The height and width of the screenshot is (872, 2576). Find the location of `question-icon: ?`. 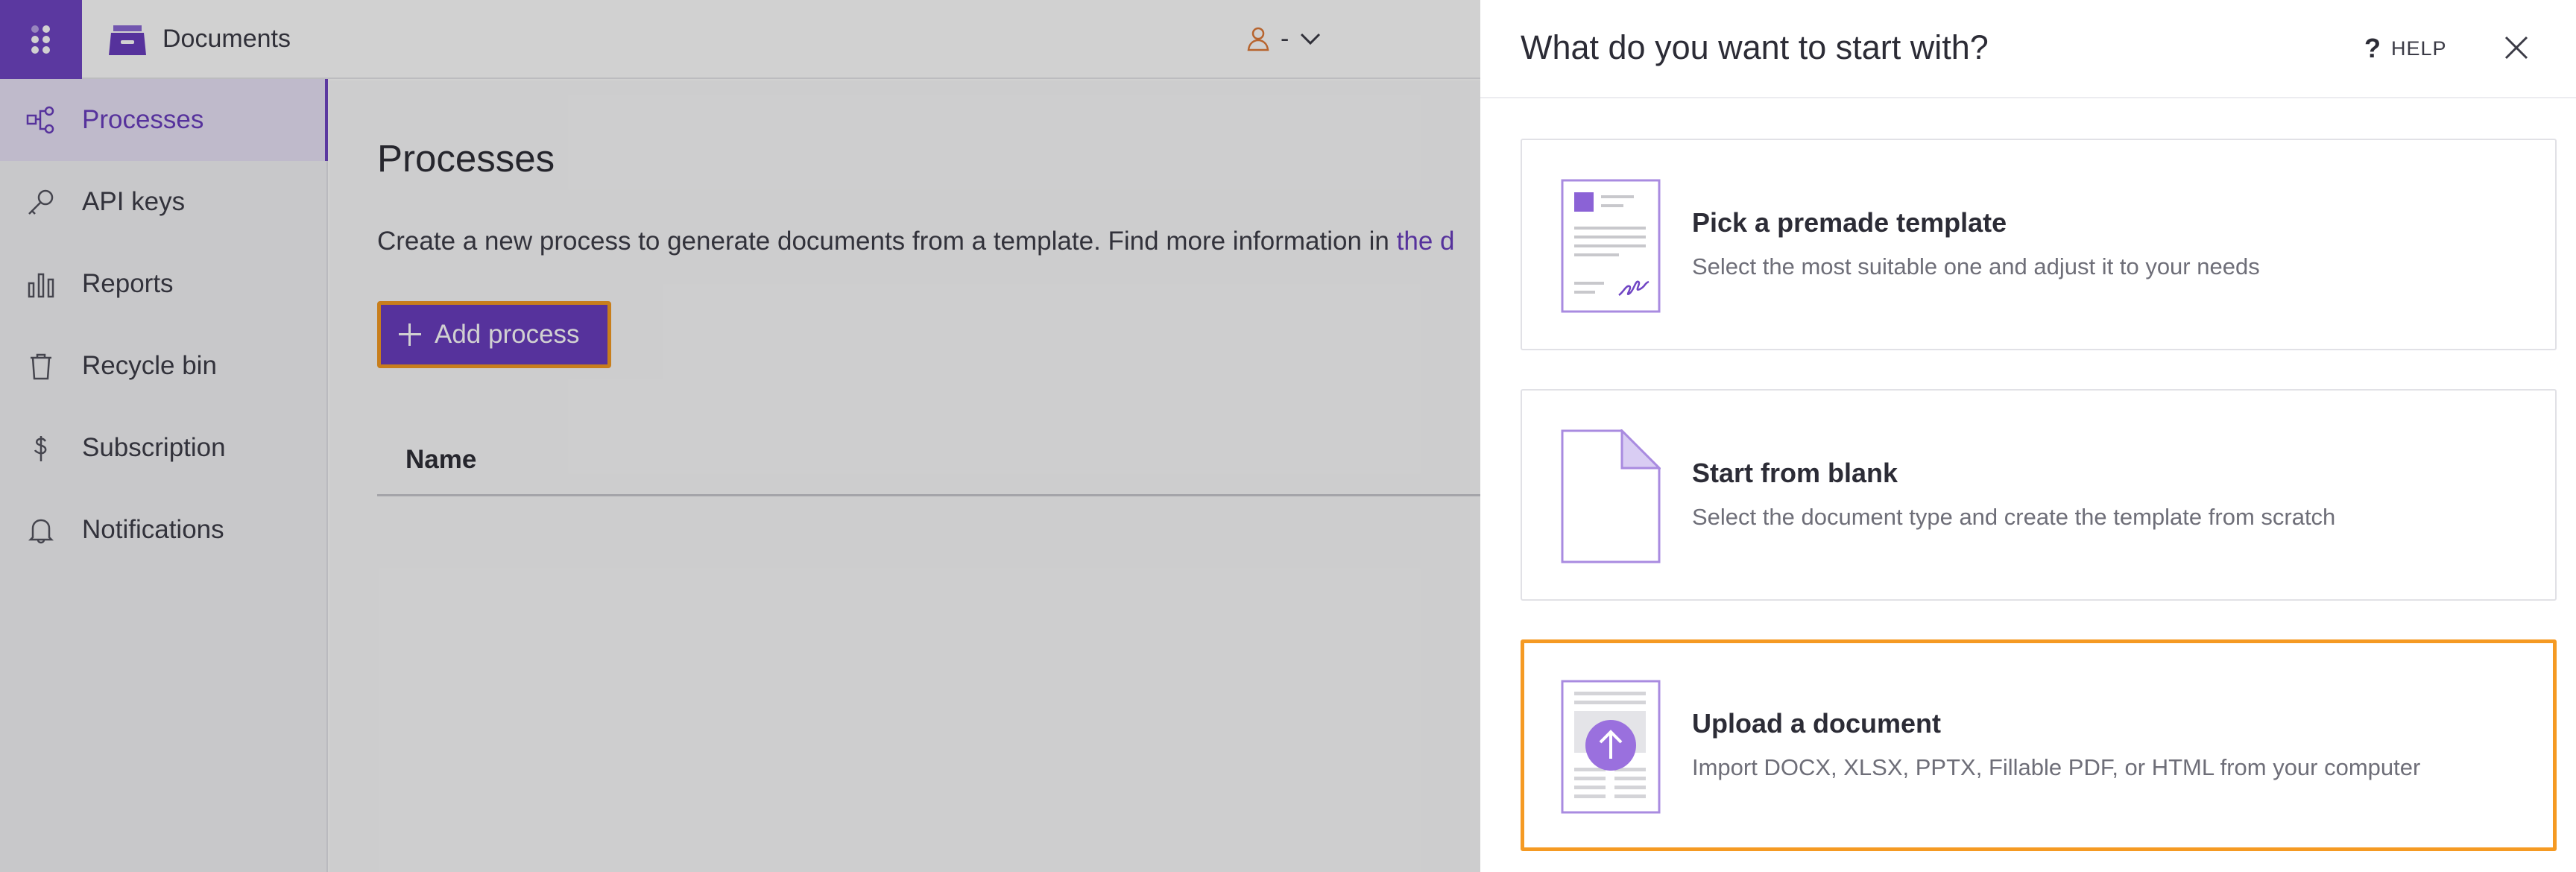

question-icon: ? is located at coordinates (2372, 48).